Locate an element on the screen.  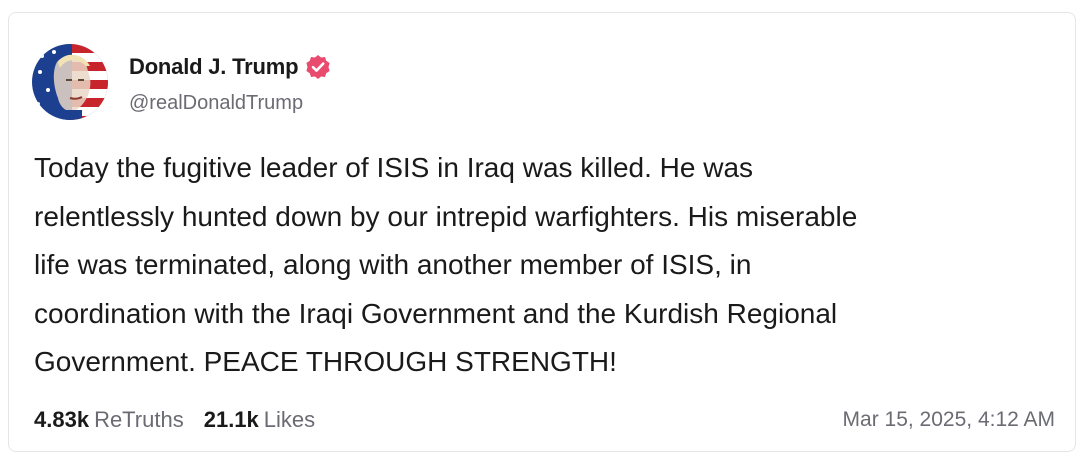
verified-badge-icon is located at coordinates (318, 67).